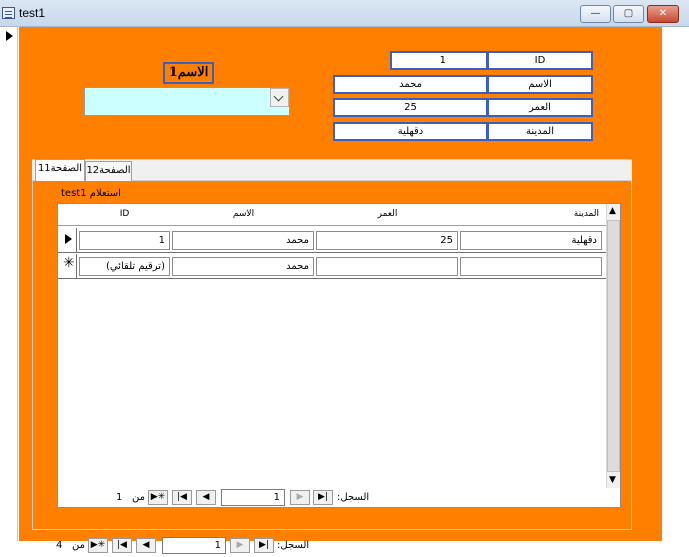 This screenshot has height=557, width=689. I want to click on form-icon, so click(8, 13).